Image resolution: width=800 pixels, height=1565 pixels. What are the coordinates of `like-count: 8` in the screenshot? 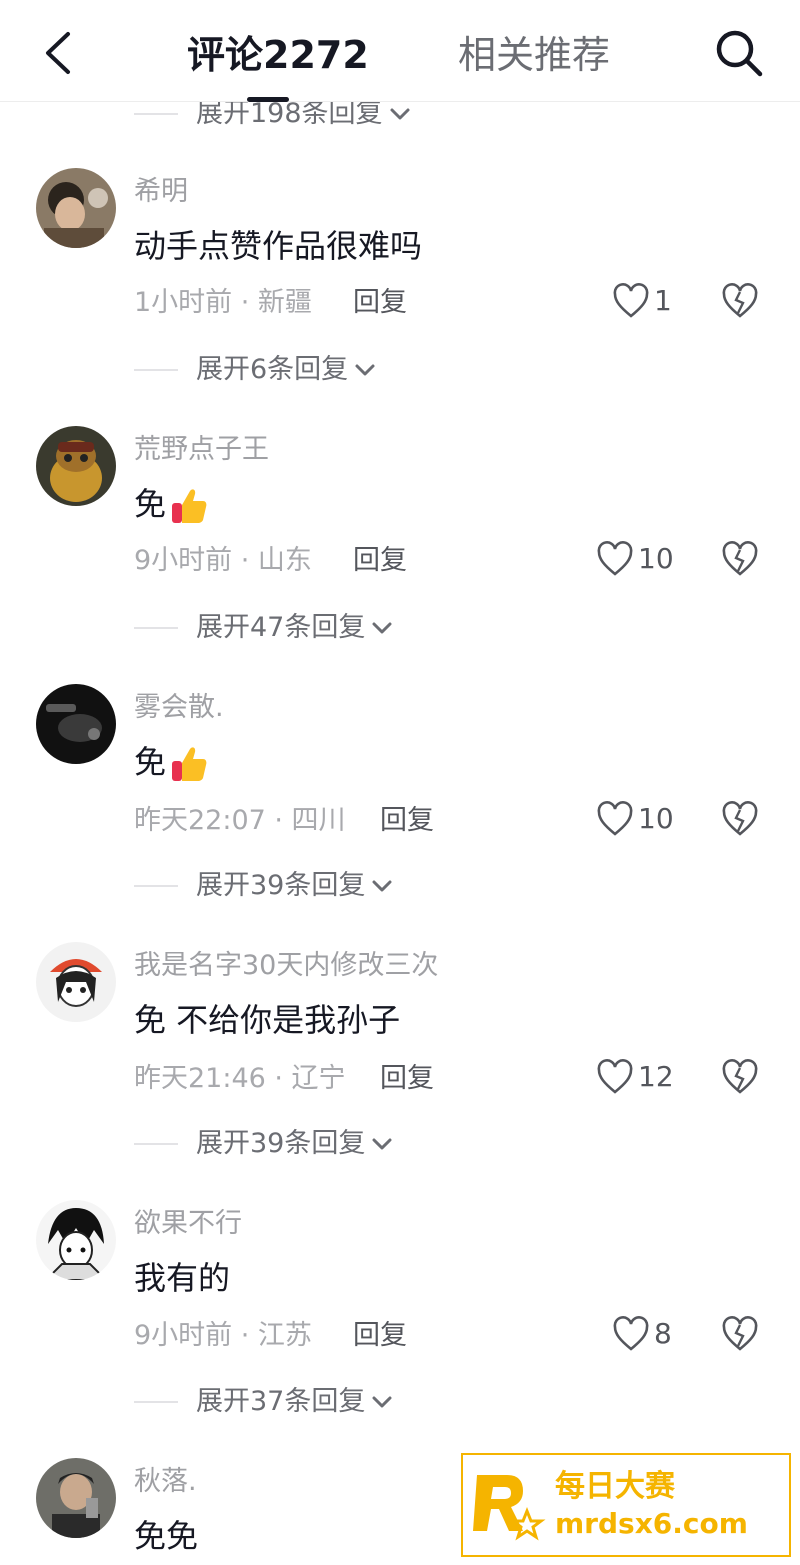 It's located at (663, 1333).